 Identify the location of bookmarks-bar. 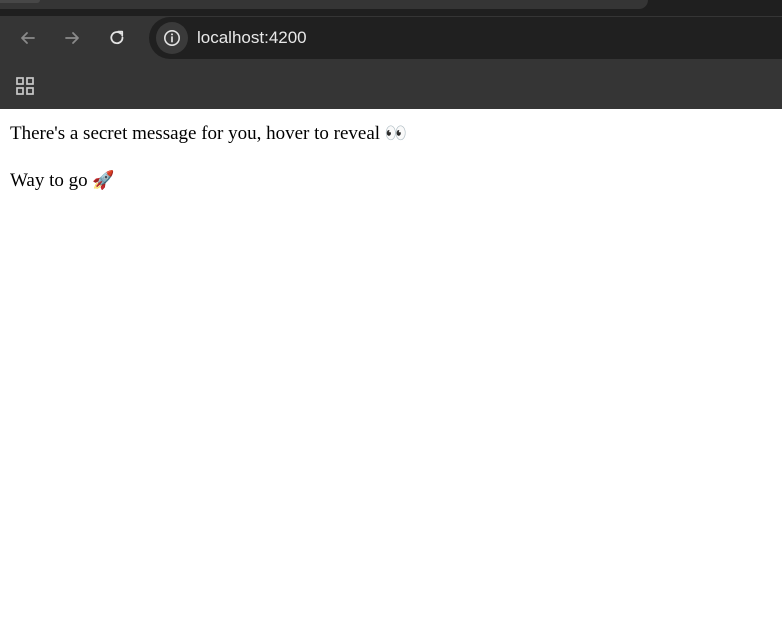
(391, 85).